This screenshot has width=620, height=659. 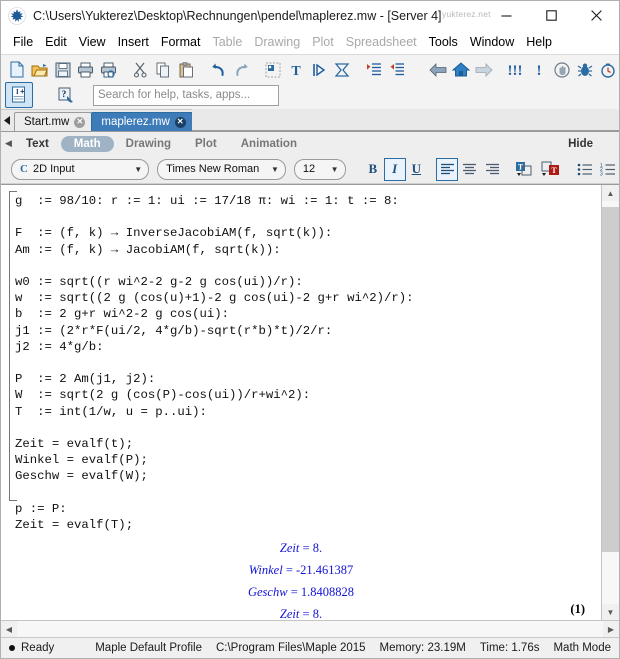 I want to click on svg-text: T, so click(x=296, y=71).